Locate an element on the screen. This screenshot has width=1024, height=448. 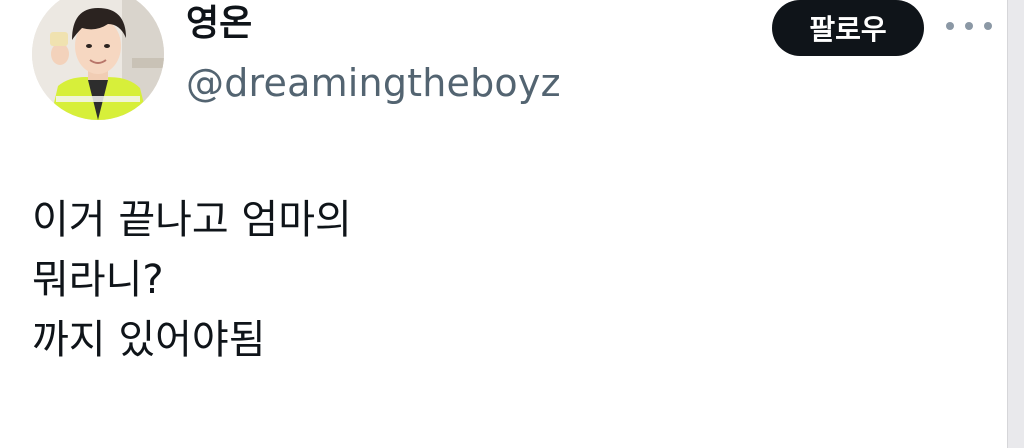
more-options-icon is located at coordinates (969, 26).